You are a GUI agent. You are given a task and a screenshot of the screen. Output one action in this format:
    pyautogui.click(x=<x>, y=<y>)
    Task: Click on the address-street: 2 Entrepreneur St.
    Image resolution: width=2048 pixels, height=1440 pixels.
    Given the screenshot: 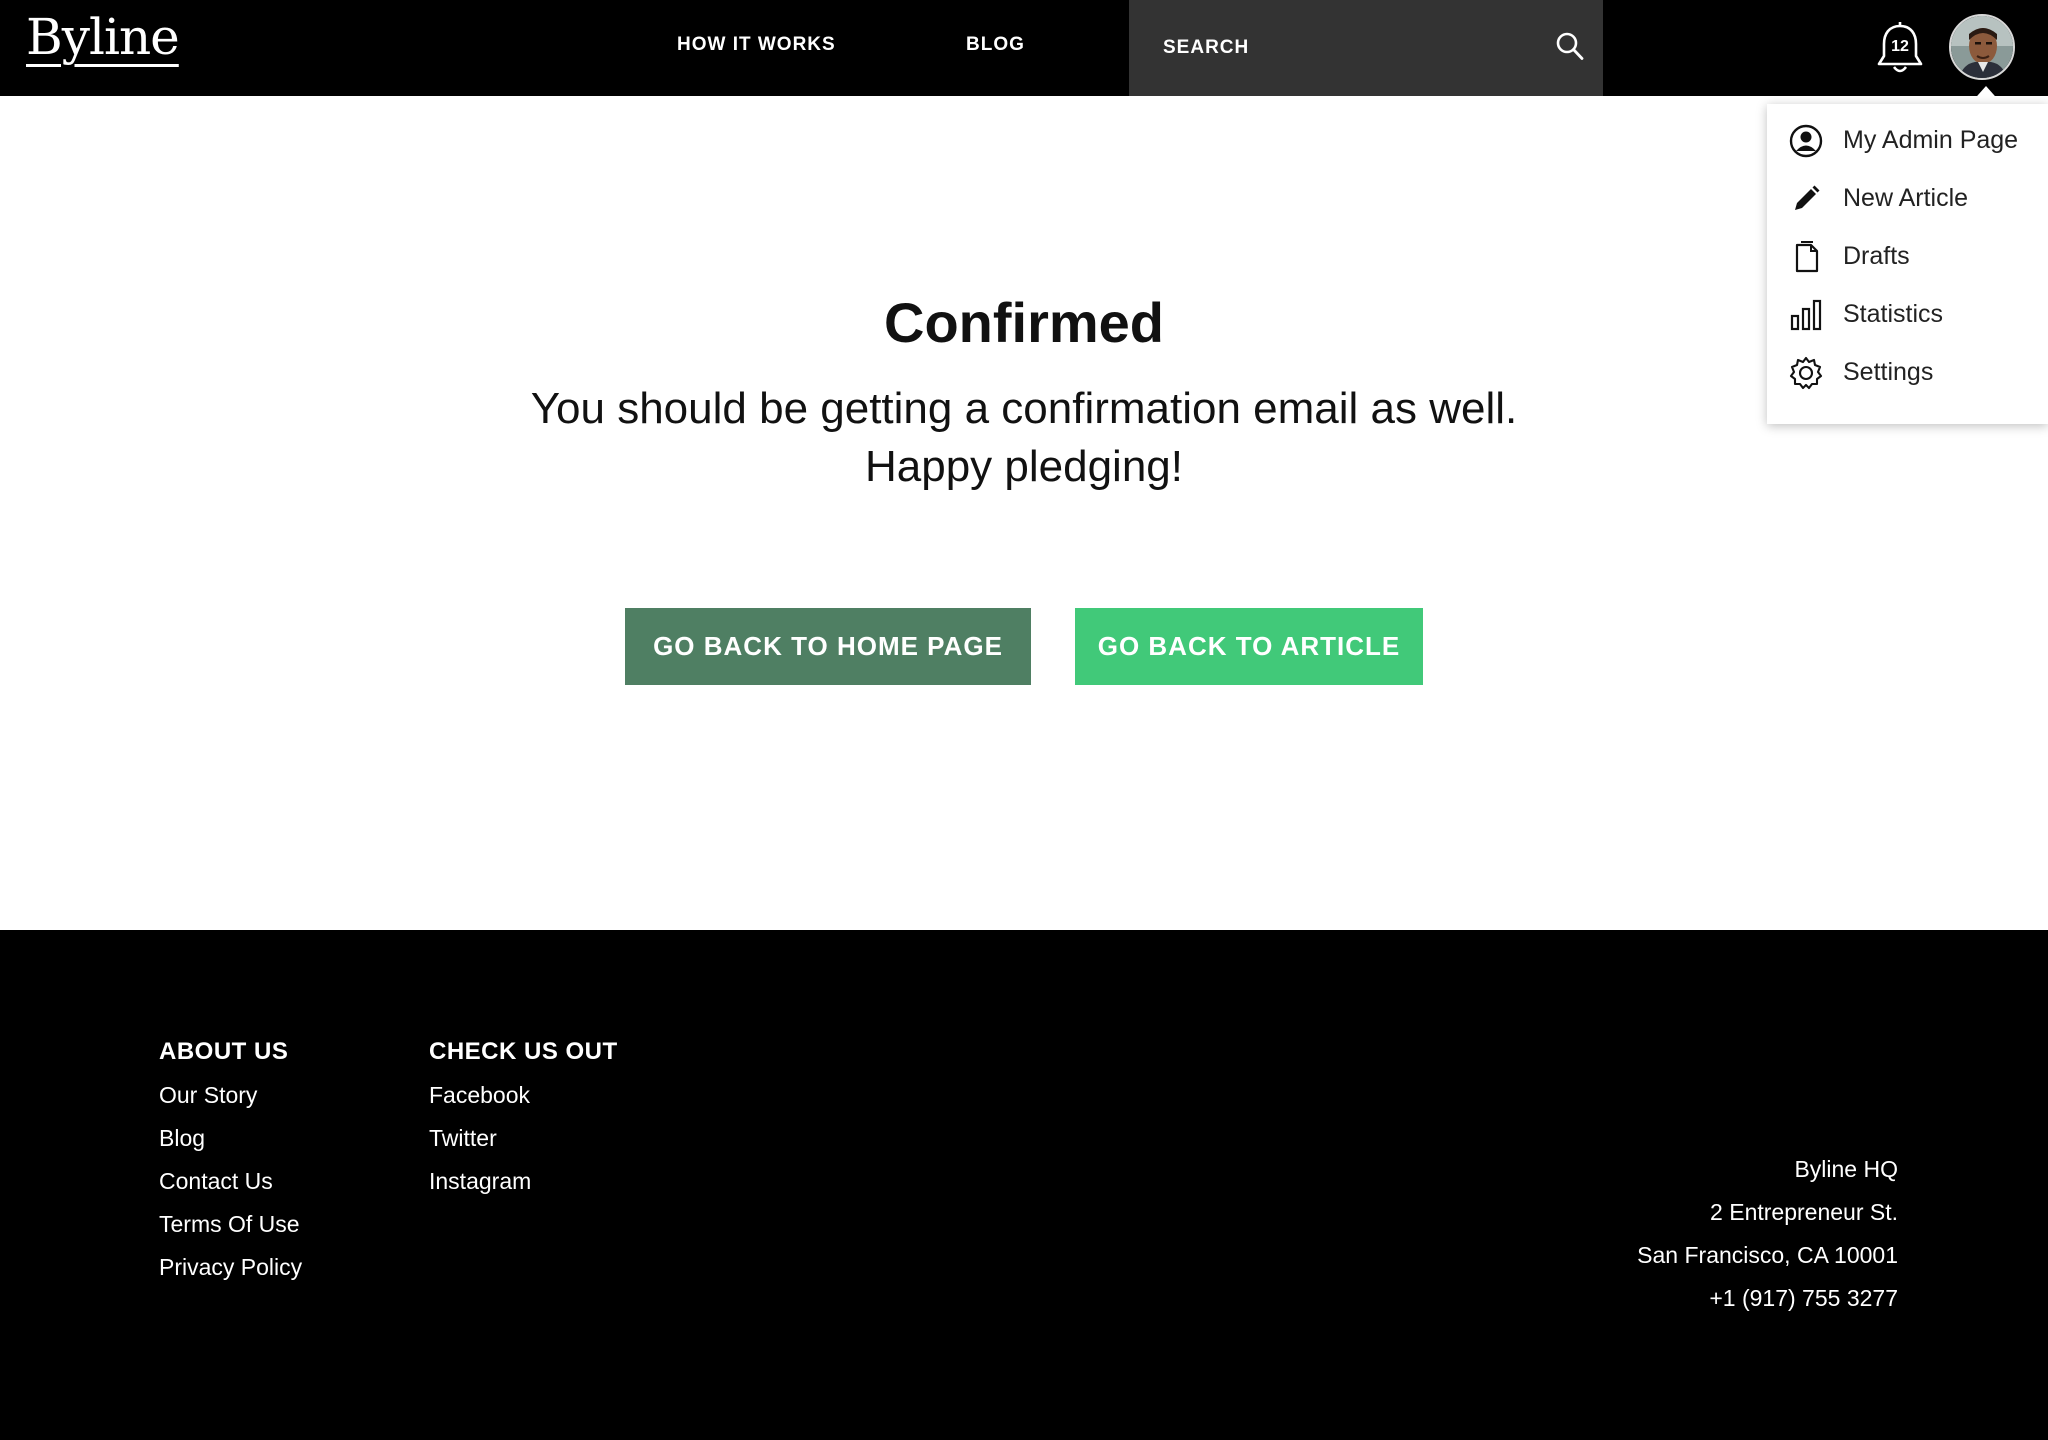 What is the action you would take?
    pyautogui.click(x=1804, y=1212)
    